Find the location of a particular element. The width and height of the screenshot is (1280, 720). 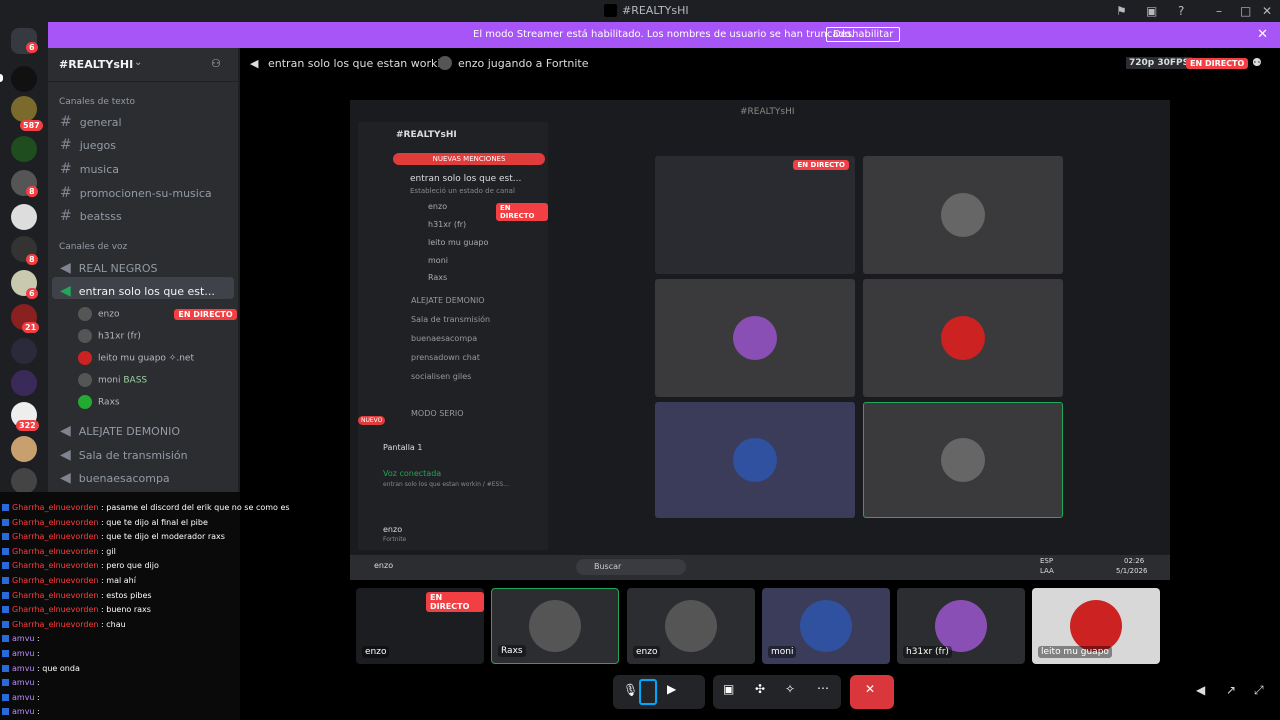

chat-line: Gharrha_elnuevorden : pero que dijo is located at coordinates (80, 565).